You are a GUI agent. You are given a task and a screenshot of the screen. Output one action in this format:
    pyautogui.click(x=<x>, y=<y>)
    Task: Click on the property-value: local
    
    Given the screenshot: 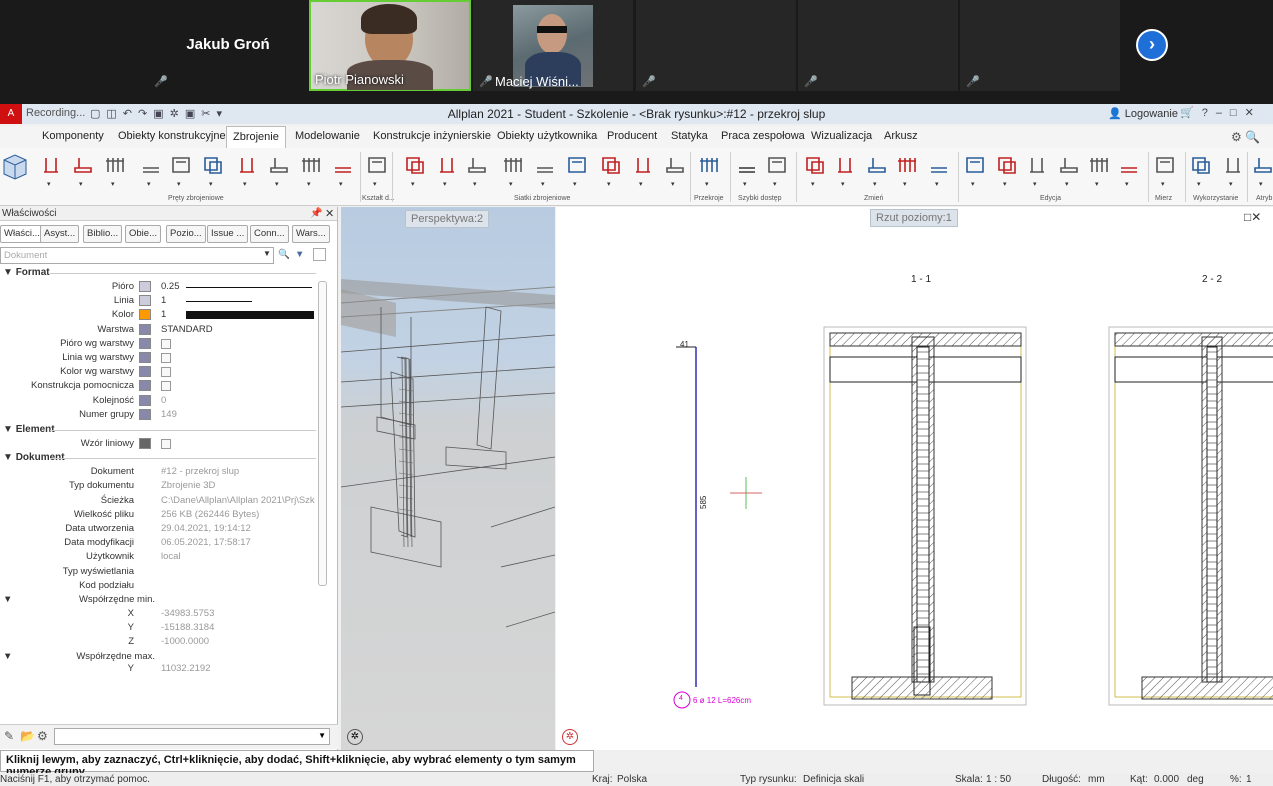 What is the action you would take?
    pyautogui.click(x=171, y=556)
    